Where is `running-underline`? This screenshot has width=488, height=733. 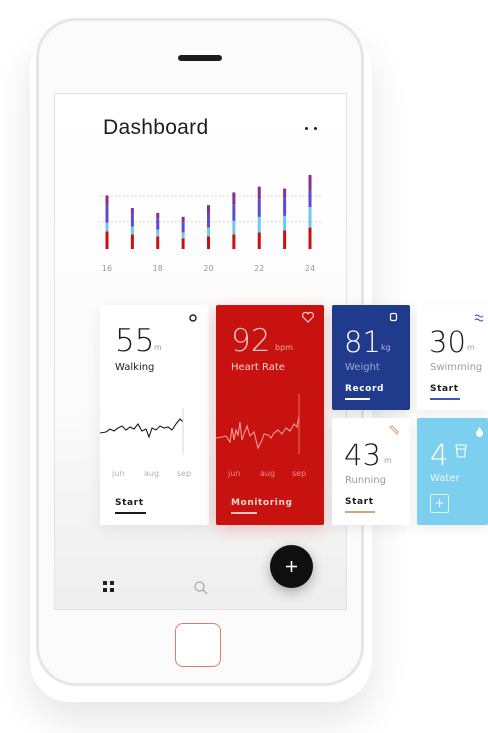
running-underline is located at coordinates (360, 512).